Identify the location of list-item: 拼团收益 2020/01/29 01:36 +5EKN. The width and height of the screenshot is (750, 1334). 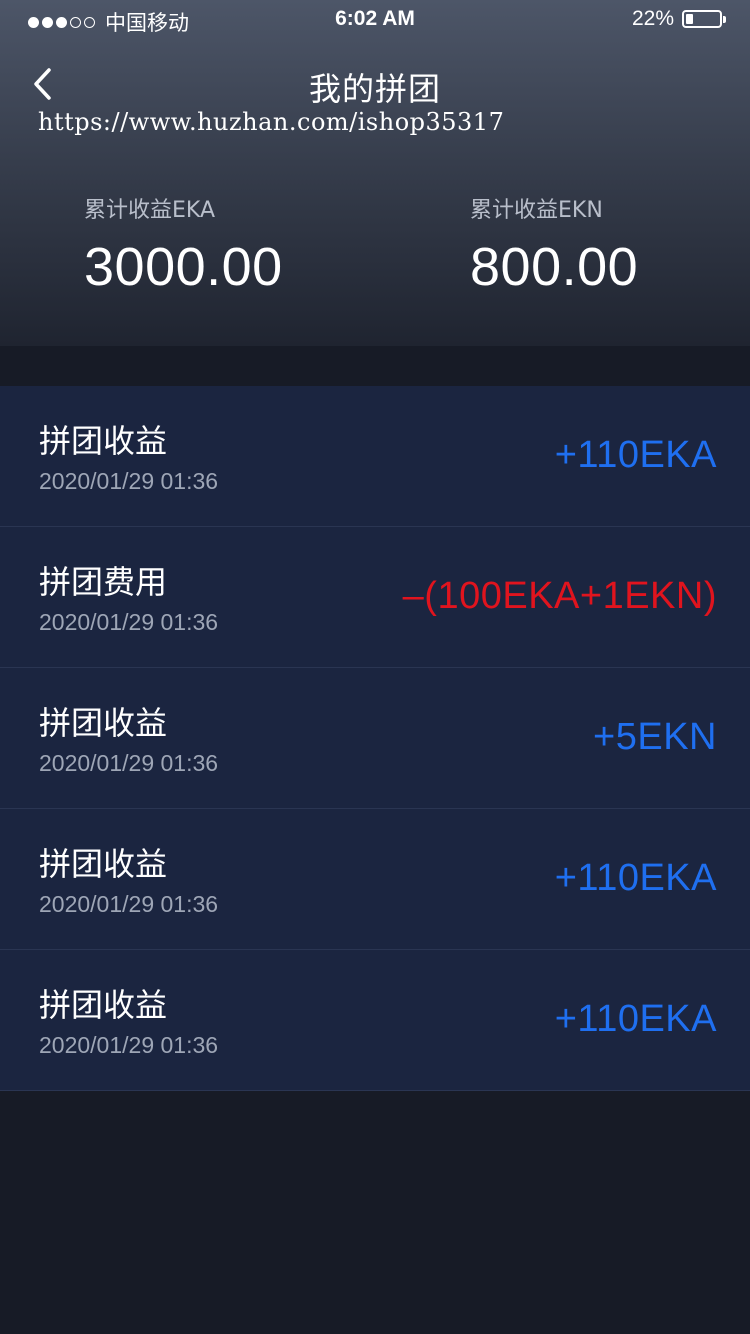
(375, 738).